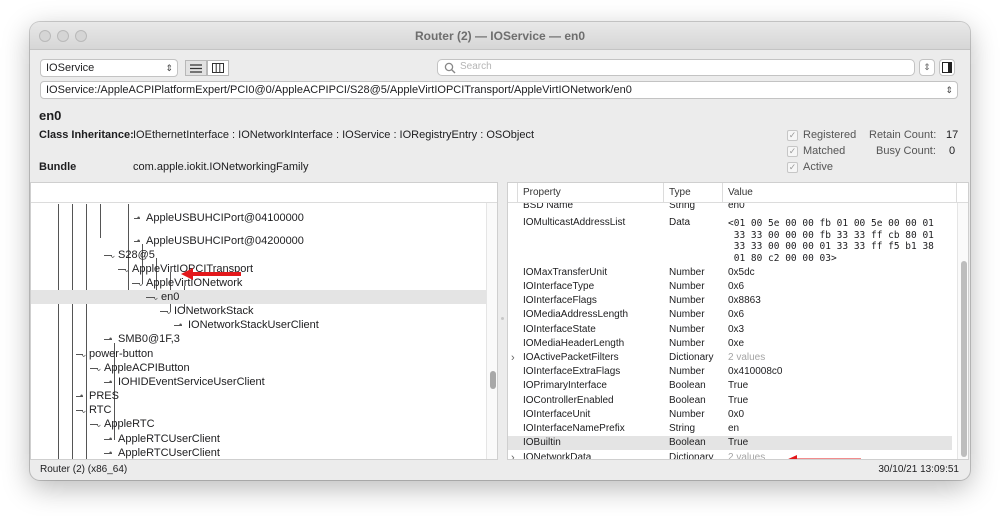  Describe the element at coordinates (258, 354) in the screenshot. I see `tree-row: ⌄ power-button` at that location.